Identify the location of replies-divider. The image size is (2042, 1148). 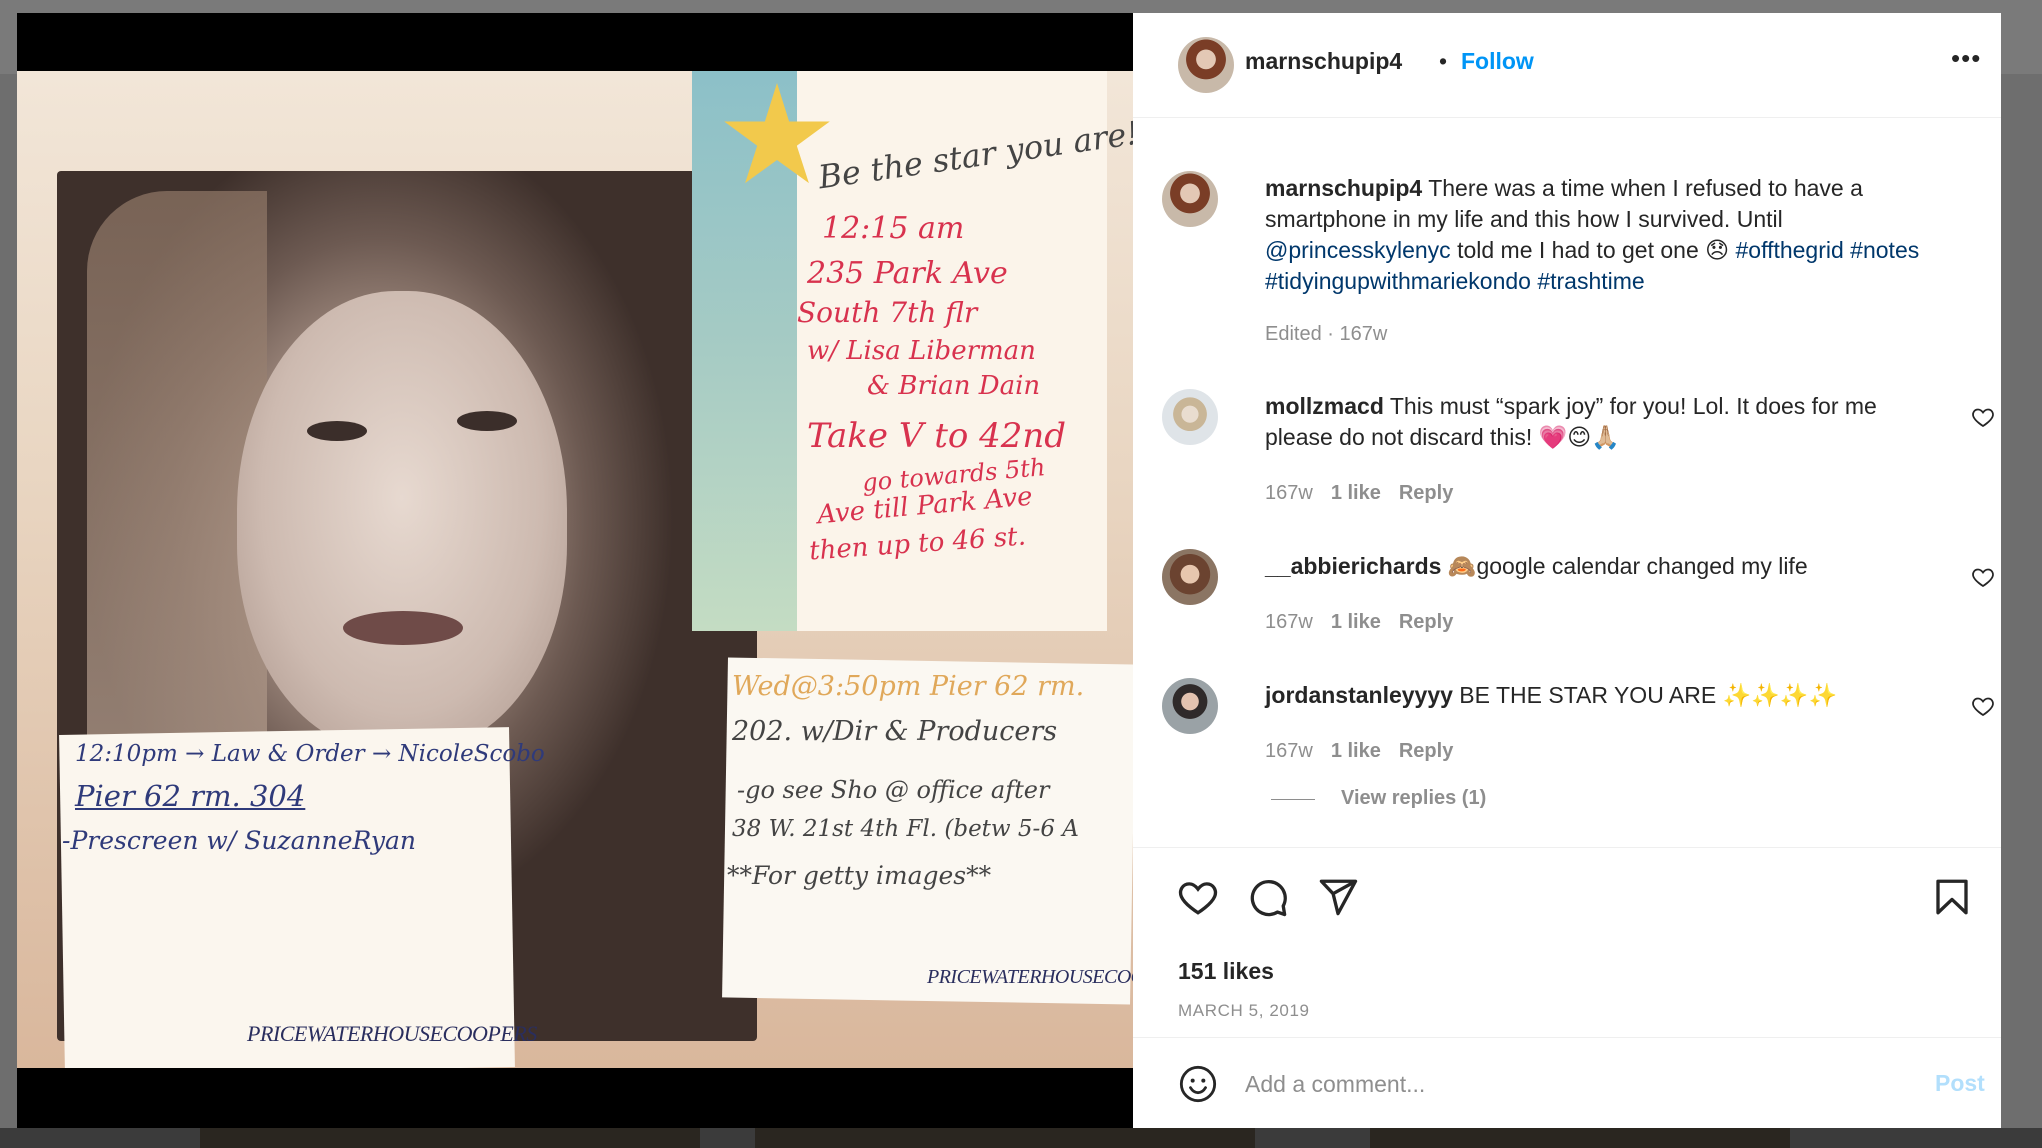
(1293, 799).